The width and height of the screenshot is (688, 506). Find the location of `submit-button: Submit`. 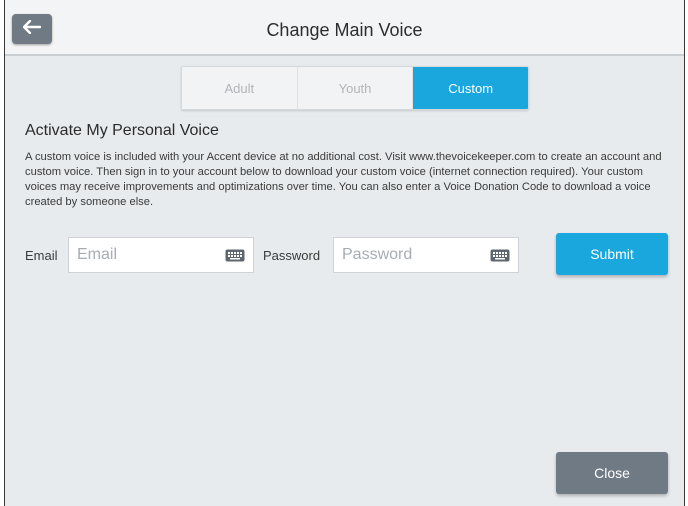

submit-button: Submit is located at coordinates (612, 254).